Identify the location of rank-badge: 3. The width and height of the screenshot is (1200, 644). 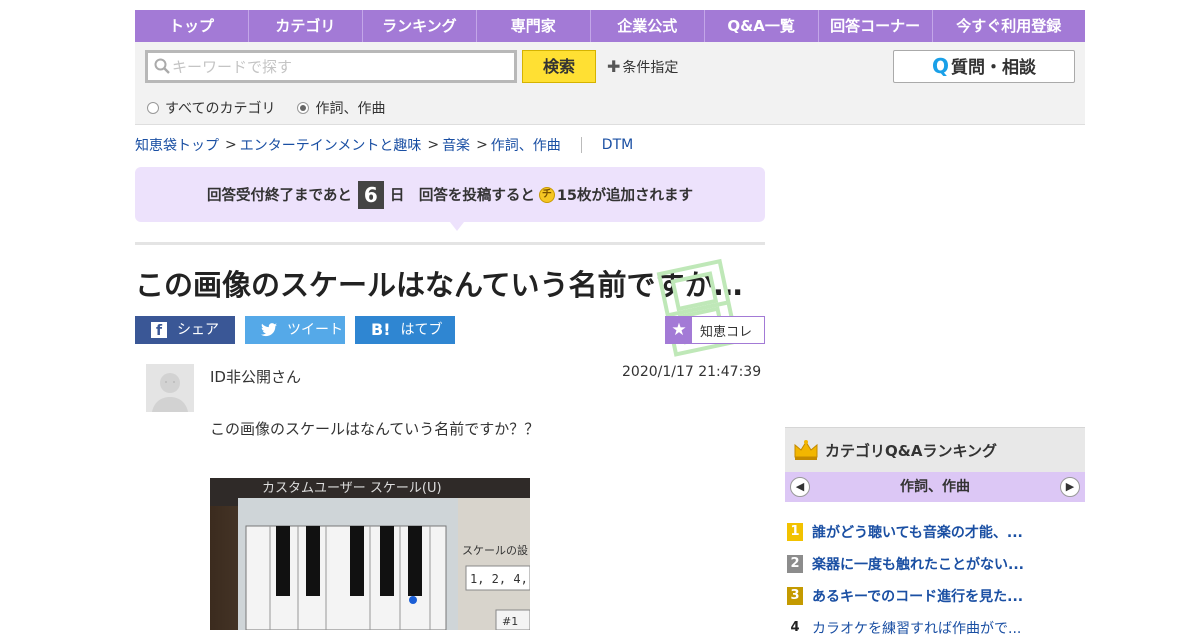
(795, 596).